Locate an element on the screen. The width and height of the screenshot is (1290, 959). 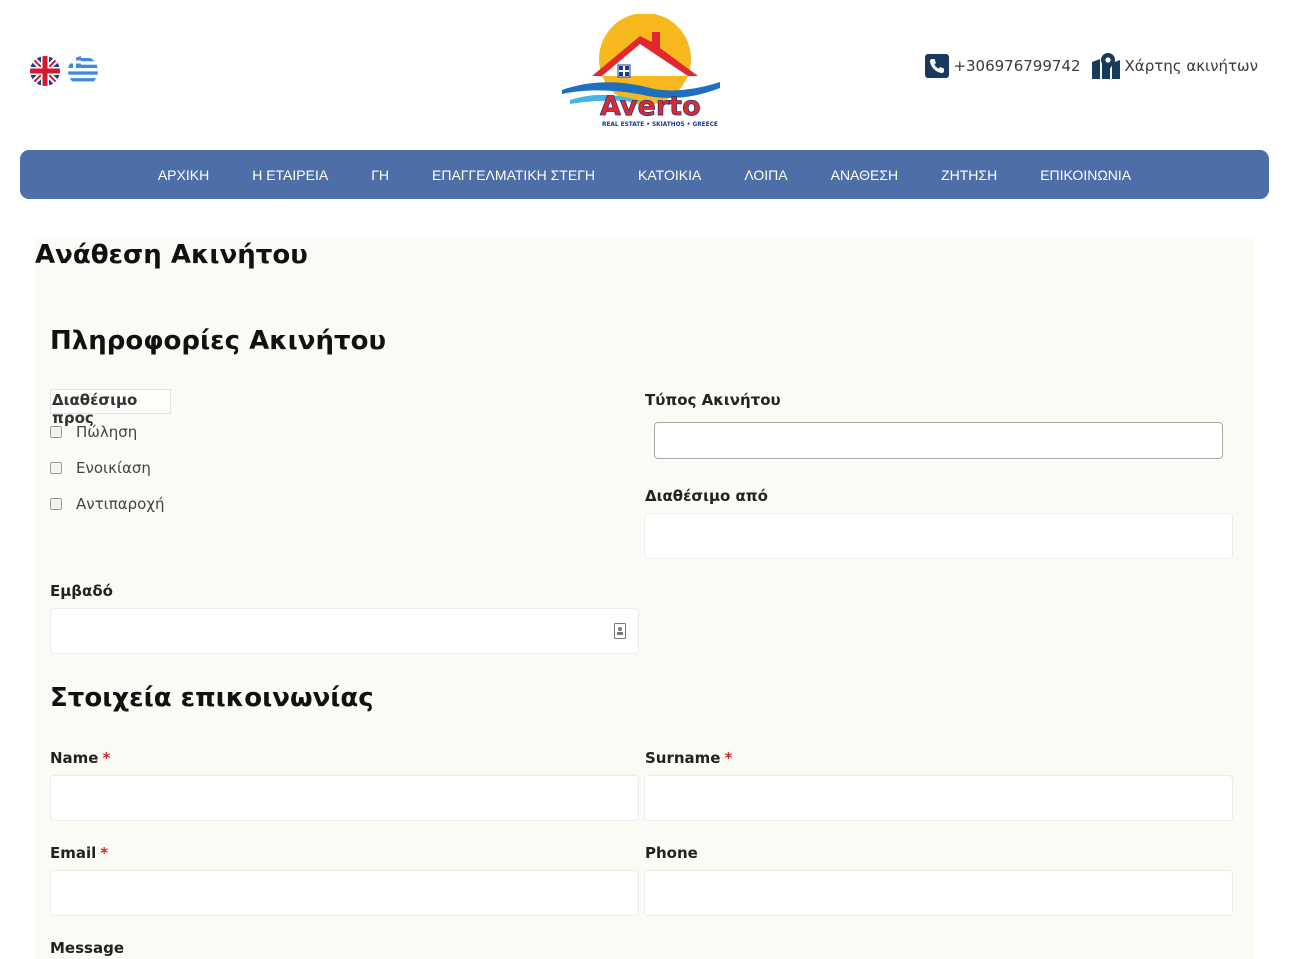
phone-link: +306976799742 is located at coordinates (1003, 66).